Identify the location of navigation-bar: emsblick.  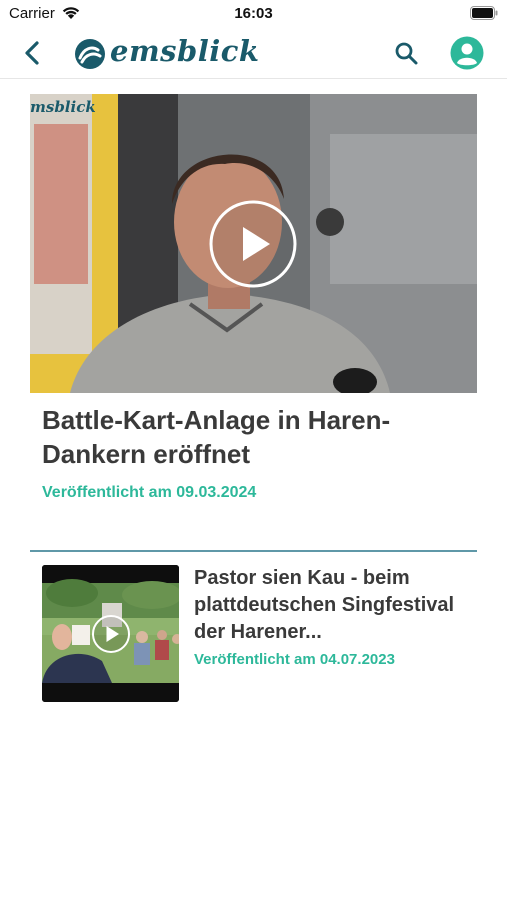
(253, 53).